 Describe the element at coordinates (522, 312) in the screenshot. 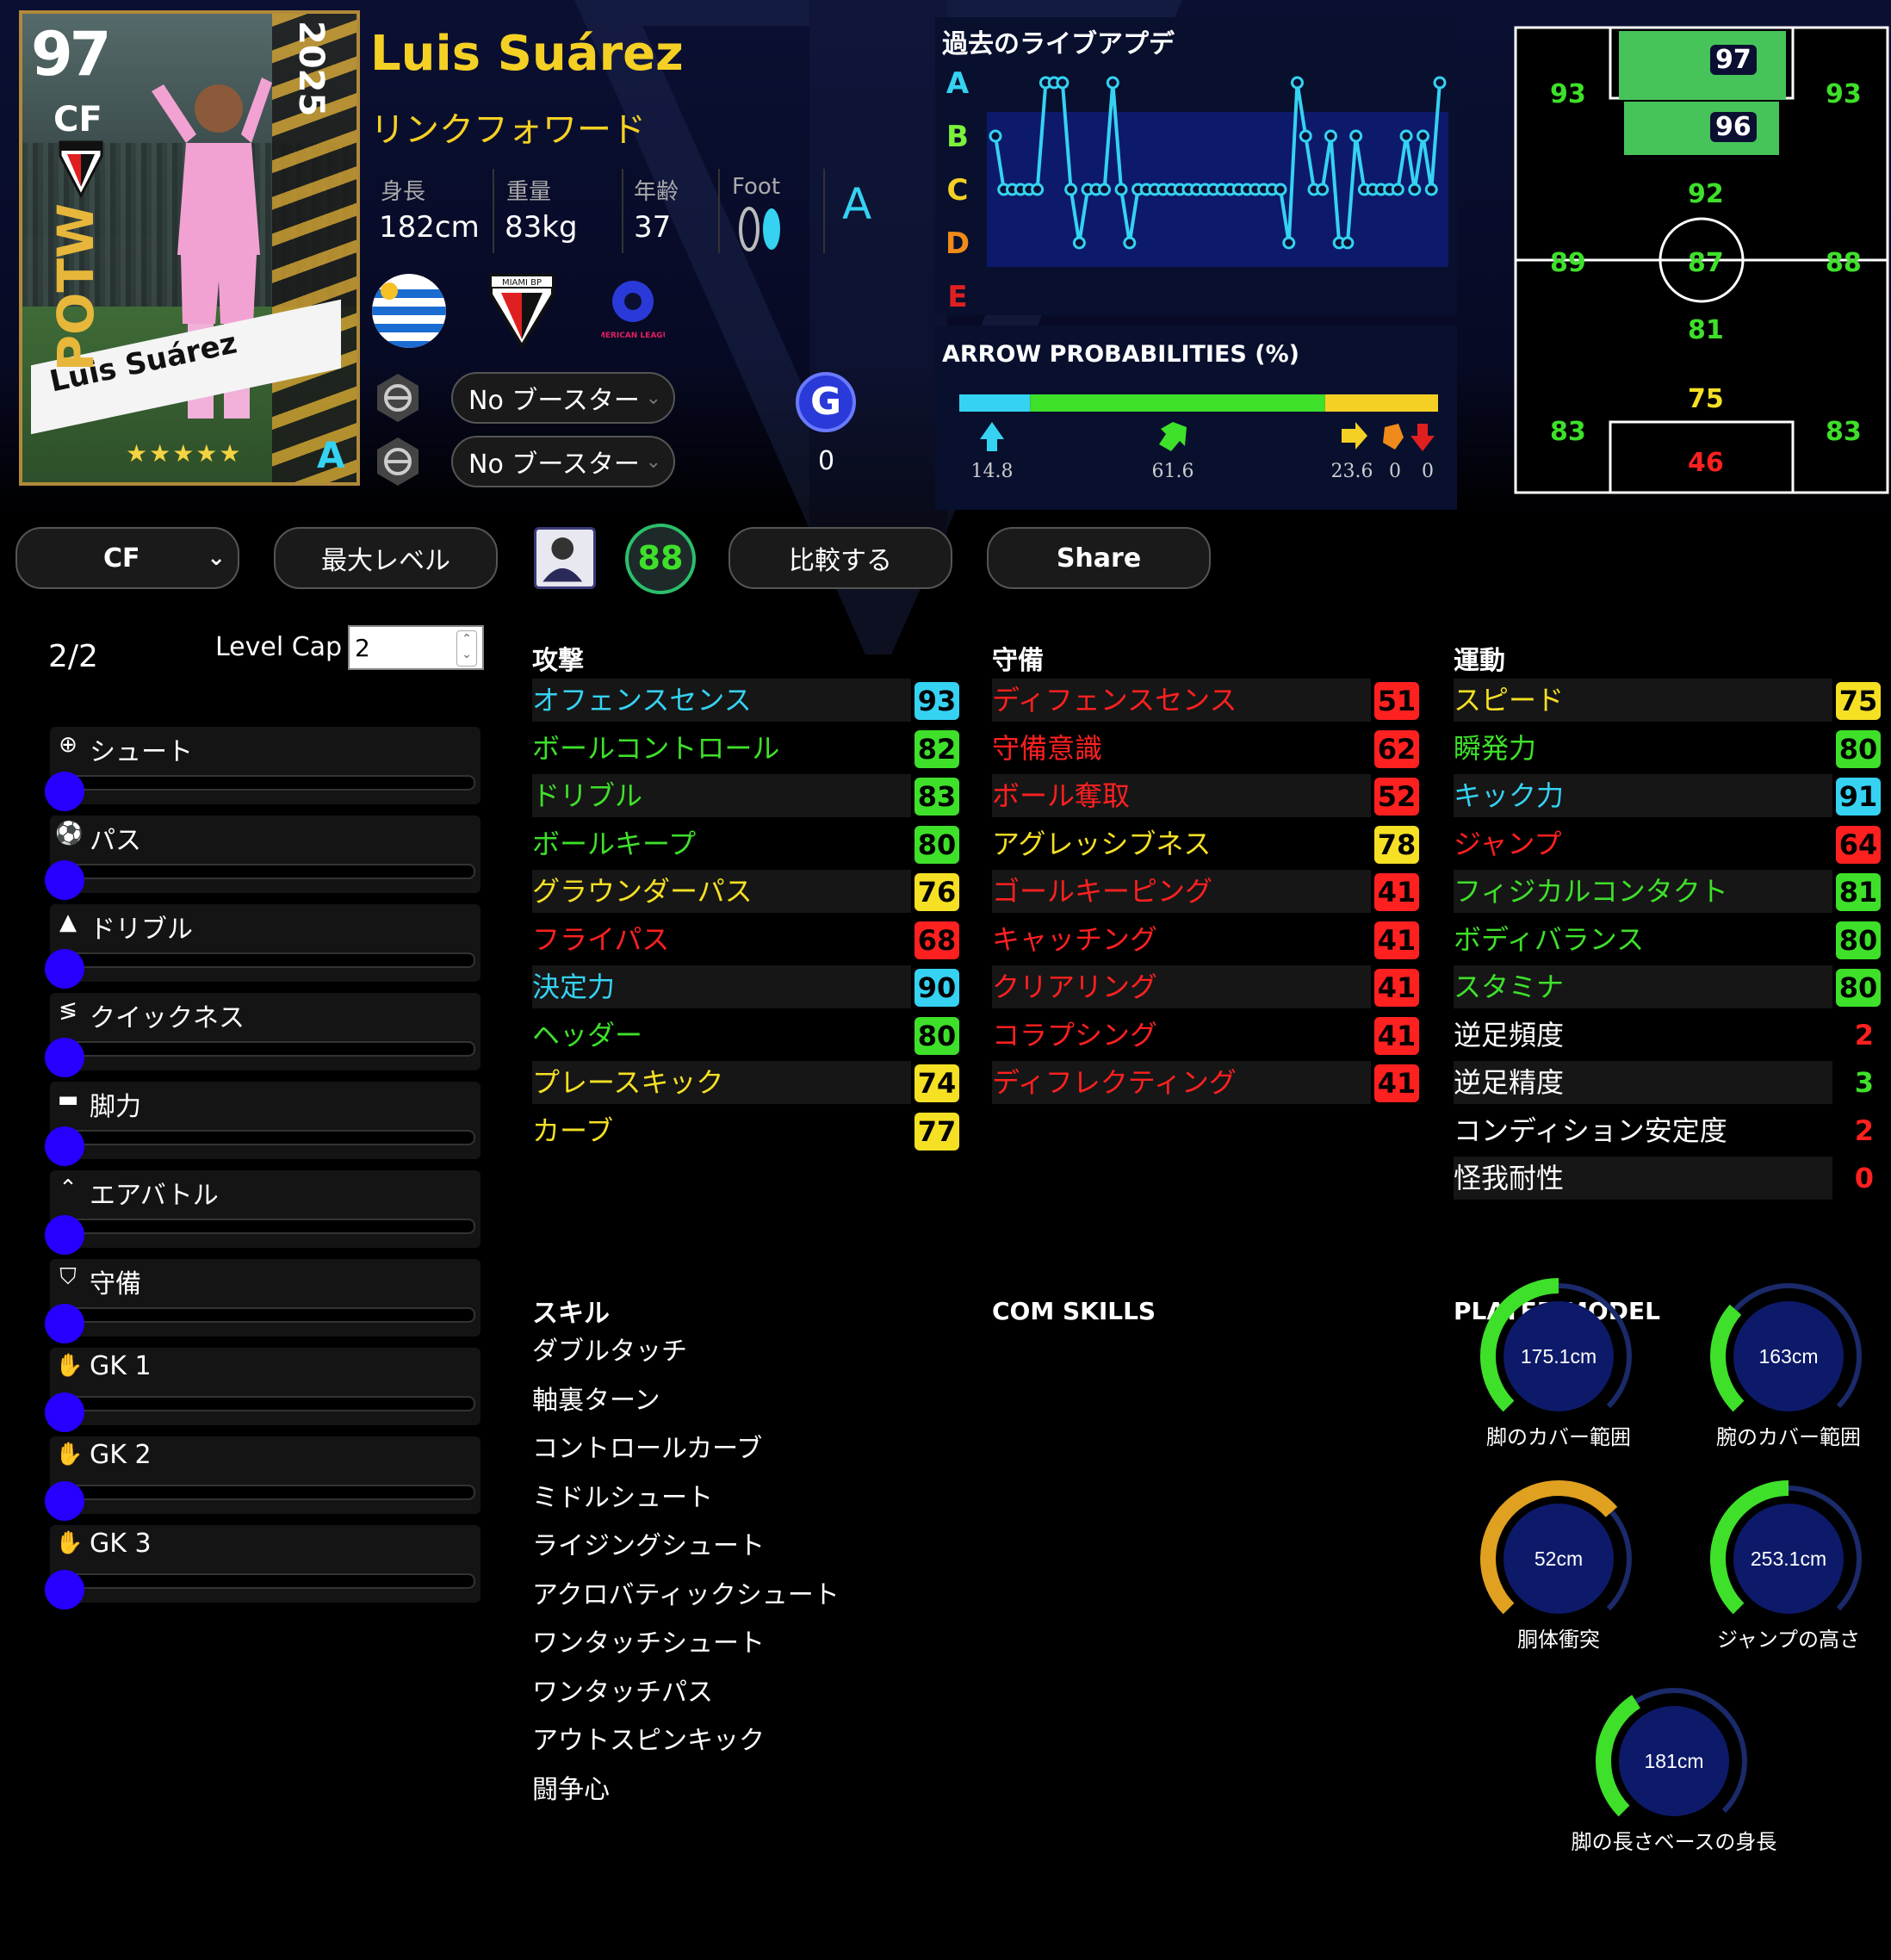

I see `club-crest-icon: MIAMI BP` at that location.